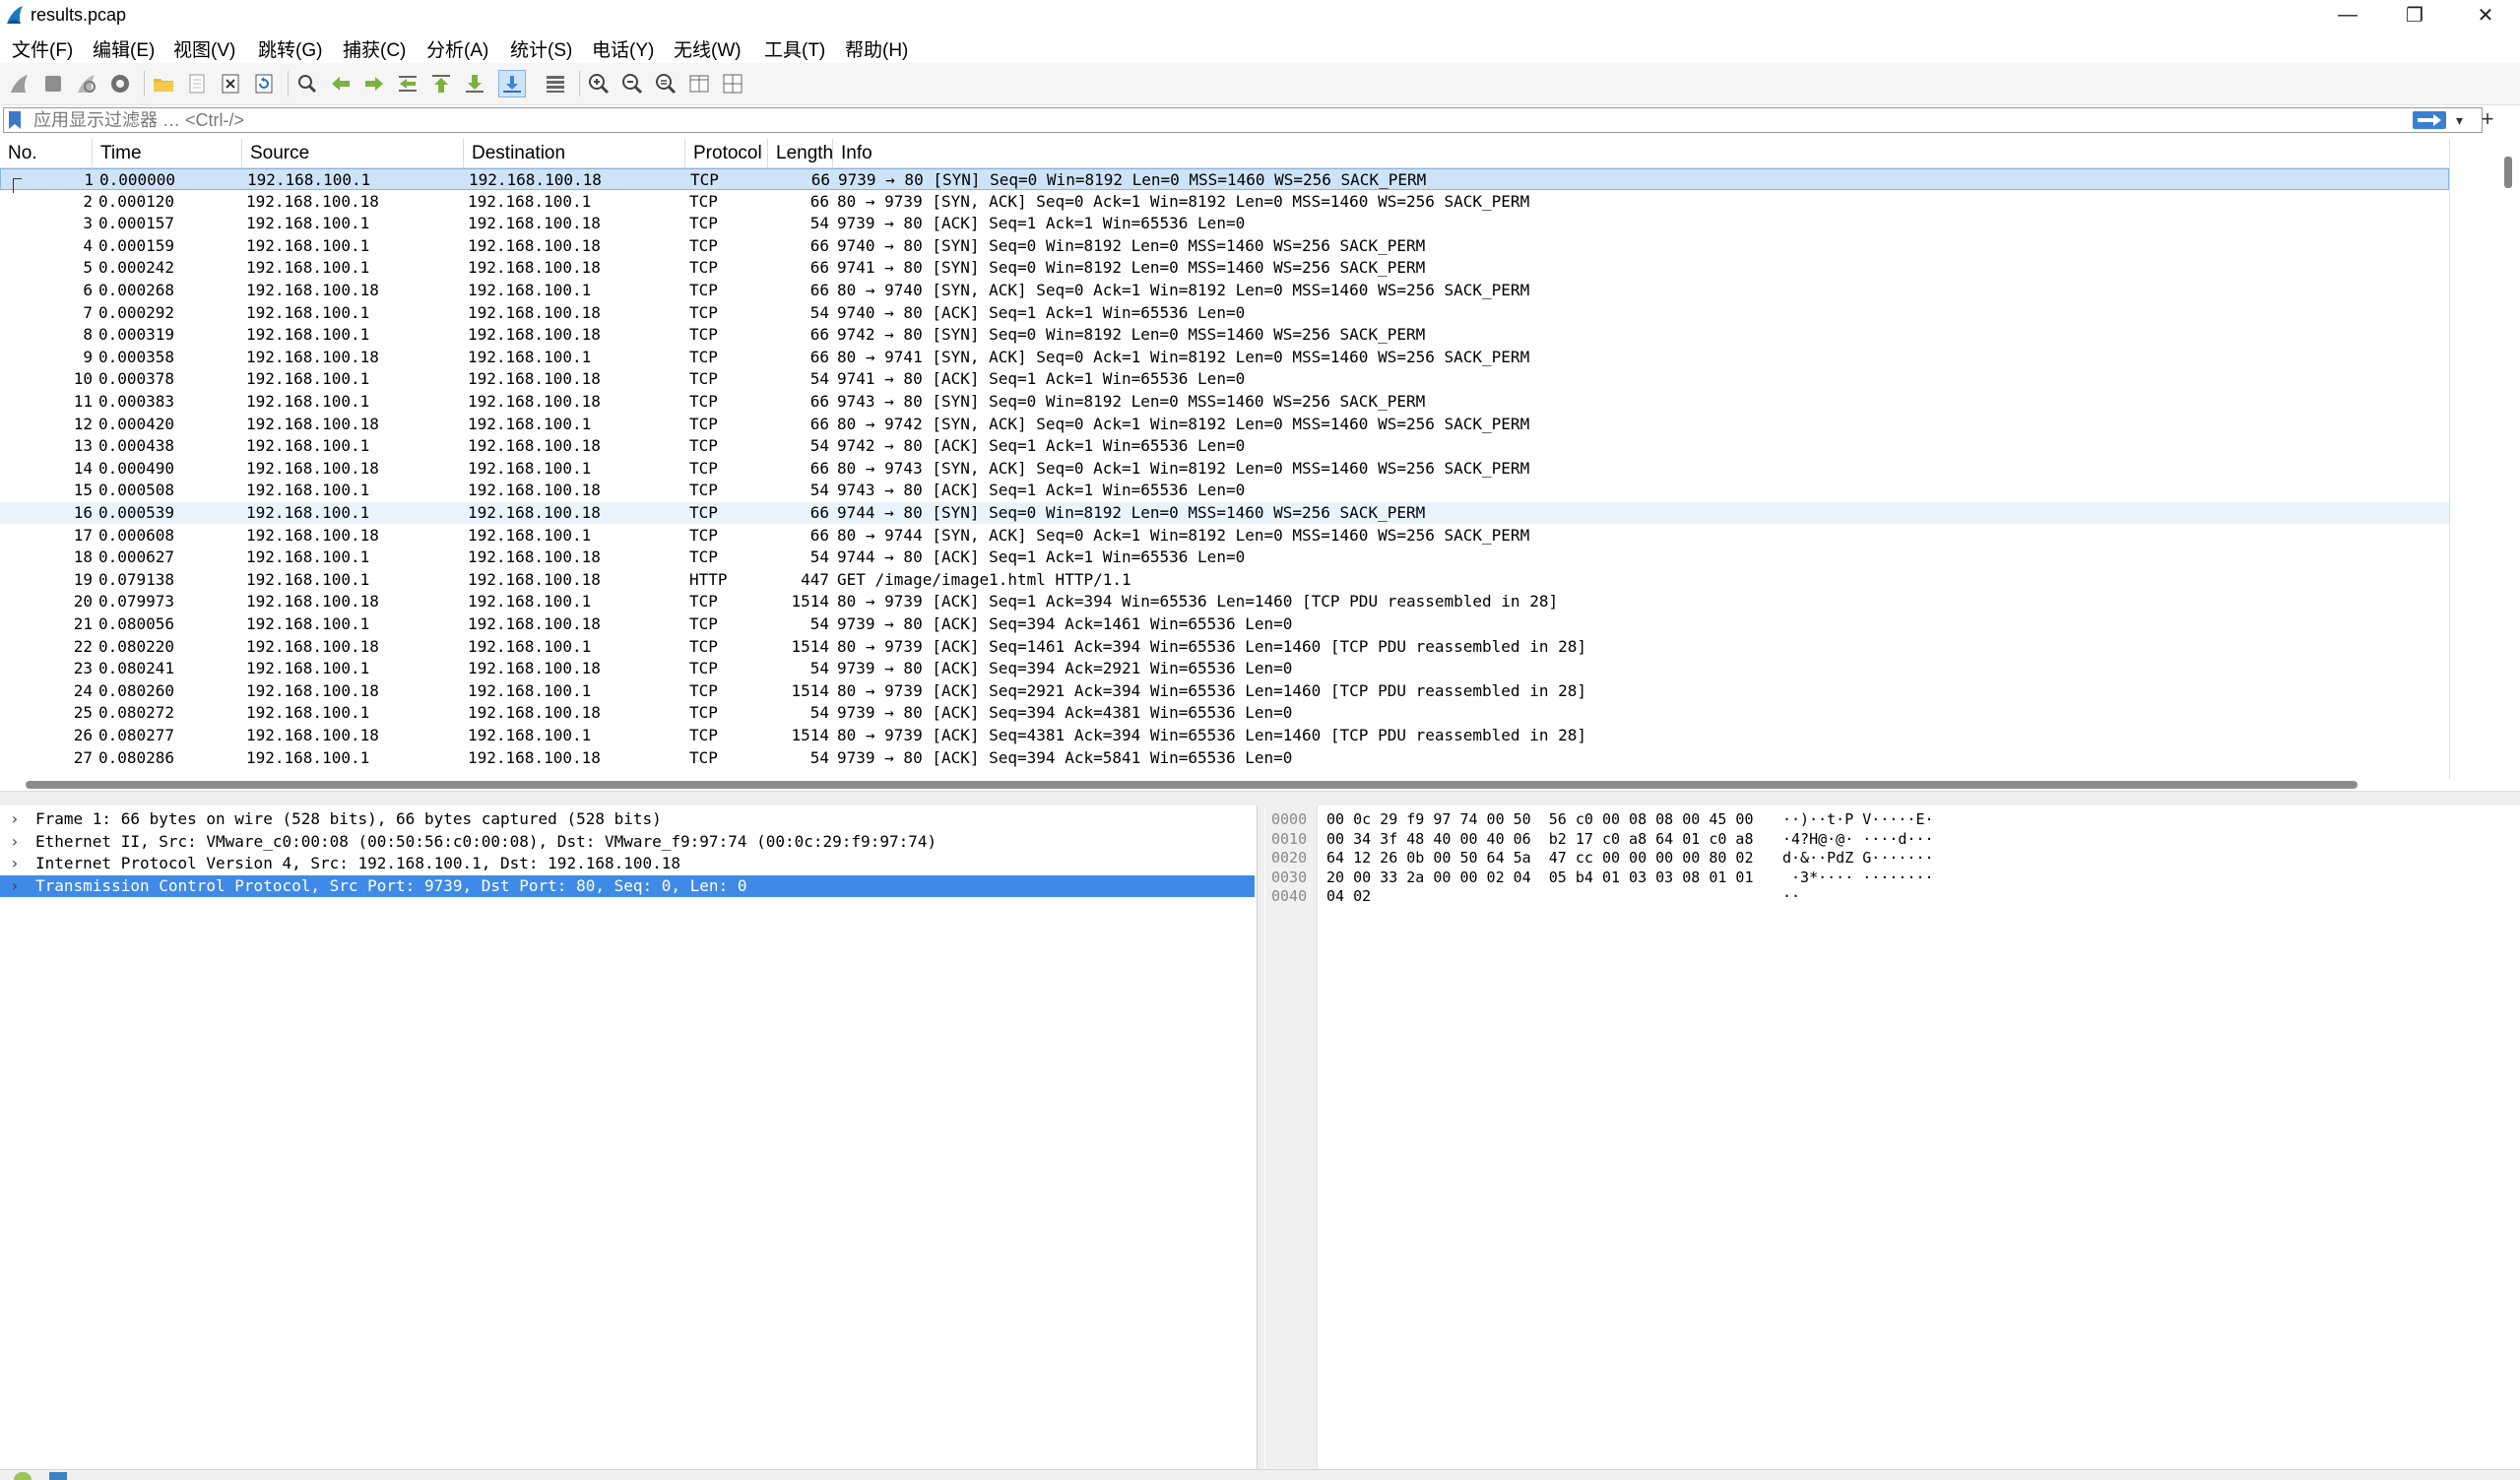  I want to click on first-packet-icon, so click(441, 83).